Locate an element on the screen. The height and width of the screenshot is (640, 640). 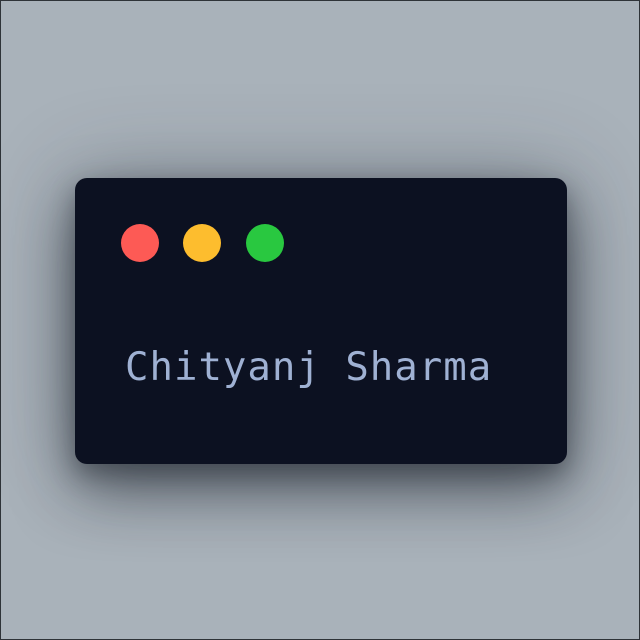
minimize-window-button is located at coordinates (202, 243).